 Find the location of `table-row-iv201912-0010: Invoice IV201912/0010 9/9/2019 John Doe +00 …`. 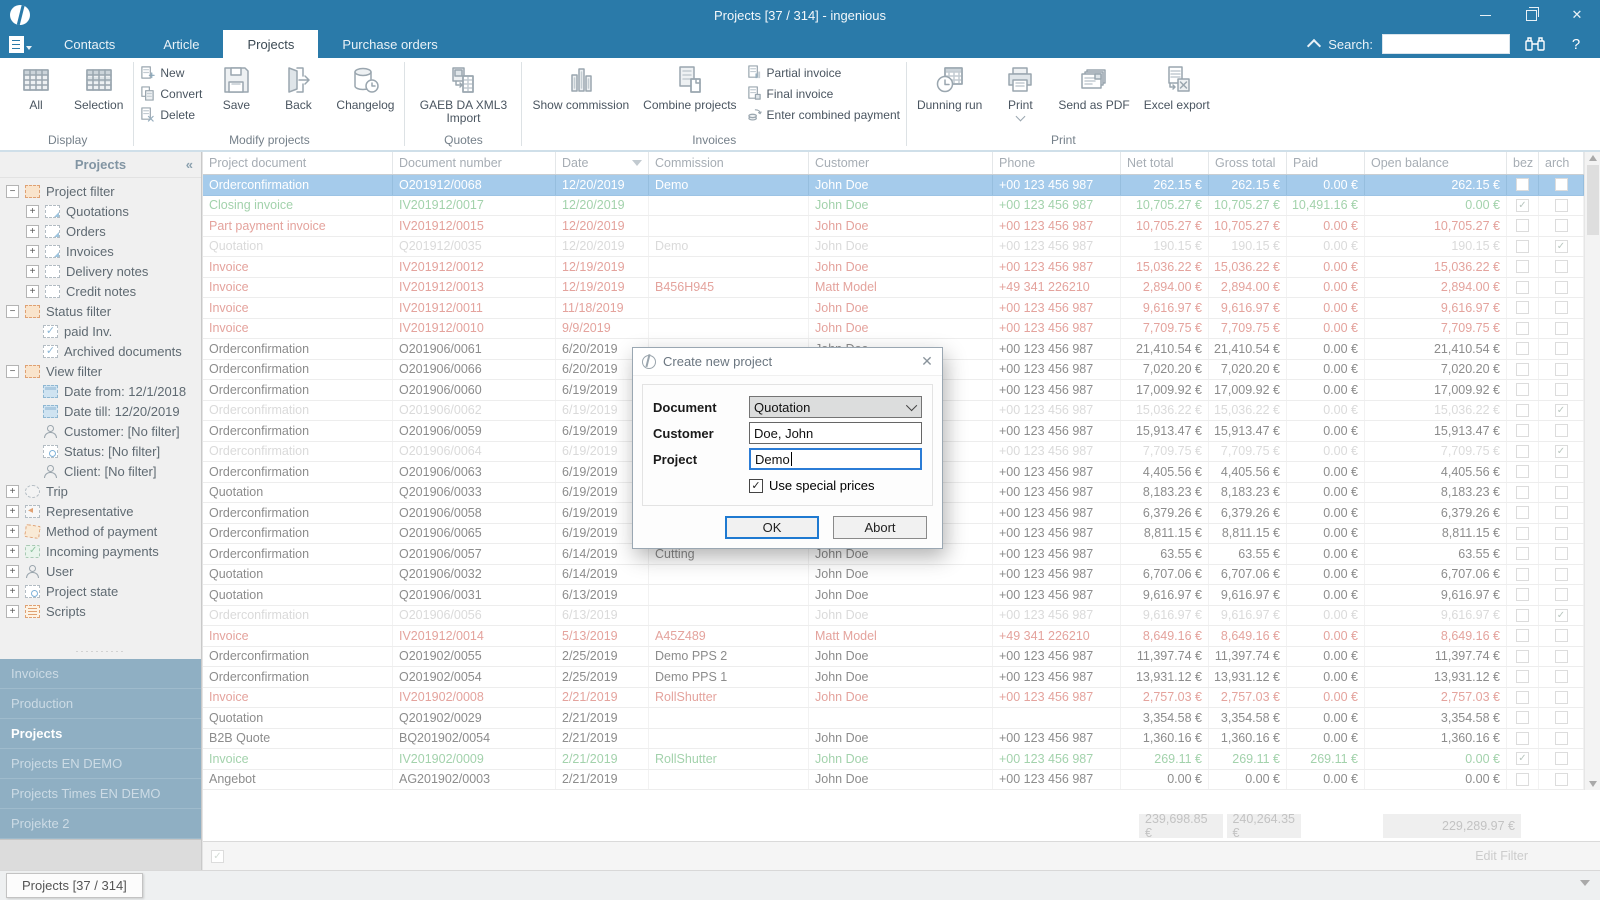

table-row-iv201912-0010: Invoice IV201912/0010 9/9/2019 John Doe +00 … is located at coordinates (893, 328).